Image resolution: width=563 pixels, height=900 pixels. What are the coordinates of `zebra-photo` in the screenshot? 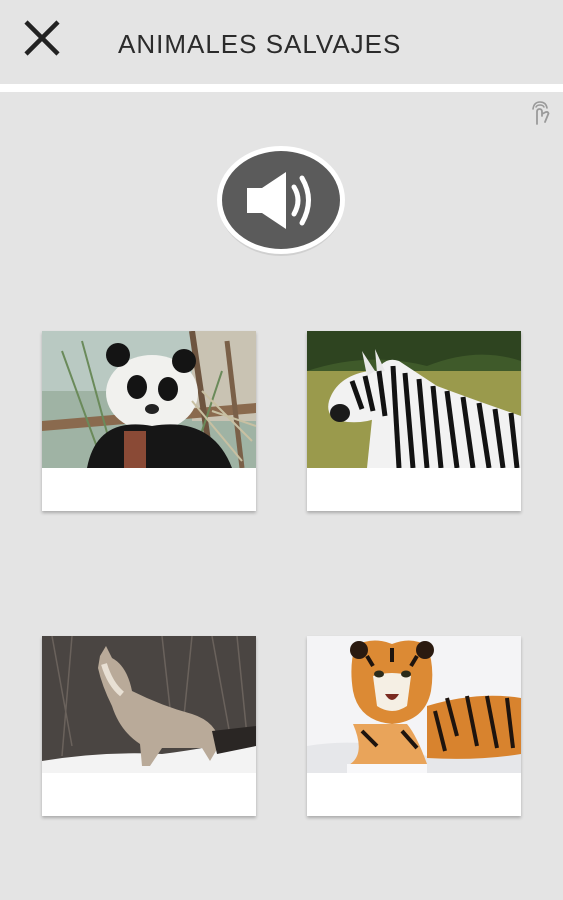 It's located at (414, 399).